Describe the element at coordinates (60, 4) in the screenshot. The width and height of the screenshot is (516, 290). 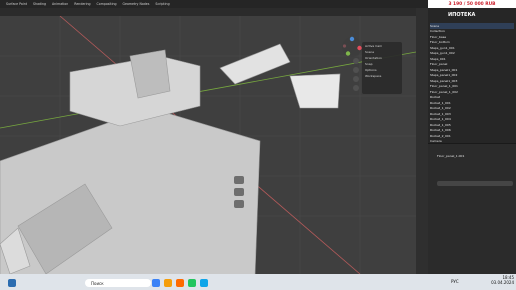
I see `tab-animation: Animation` at that location.